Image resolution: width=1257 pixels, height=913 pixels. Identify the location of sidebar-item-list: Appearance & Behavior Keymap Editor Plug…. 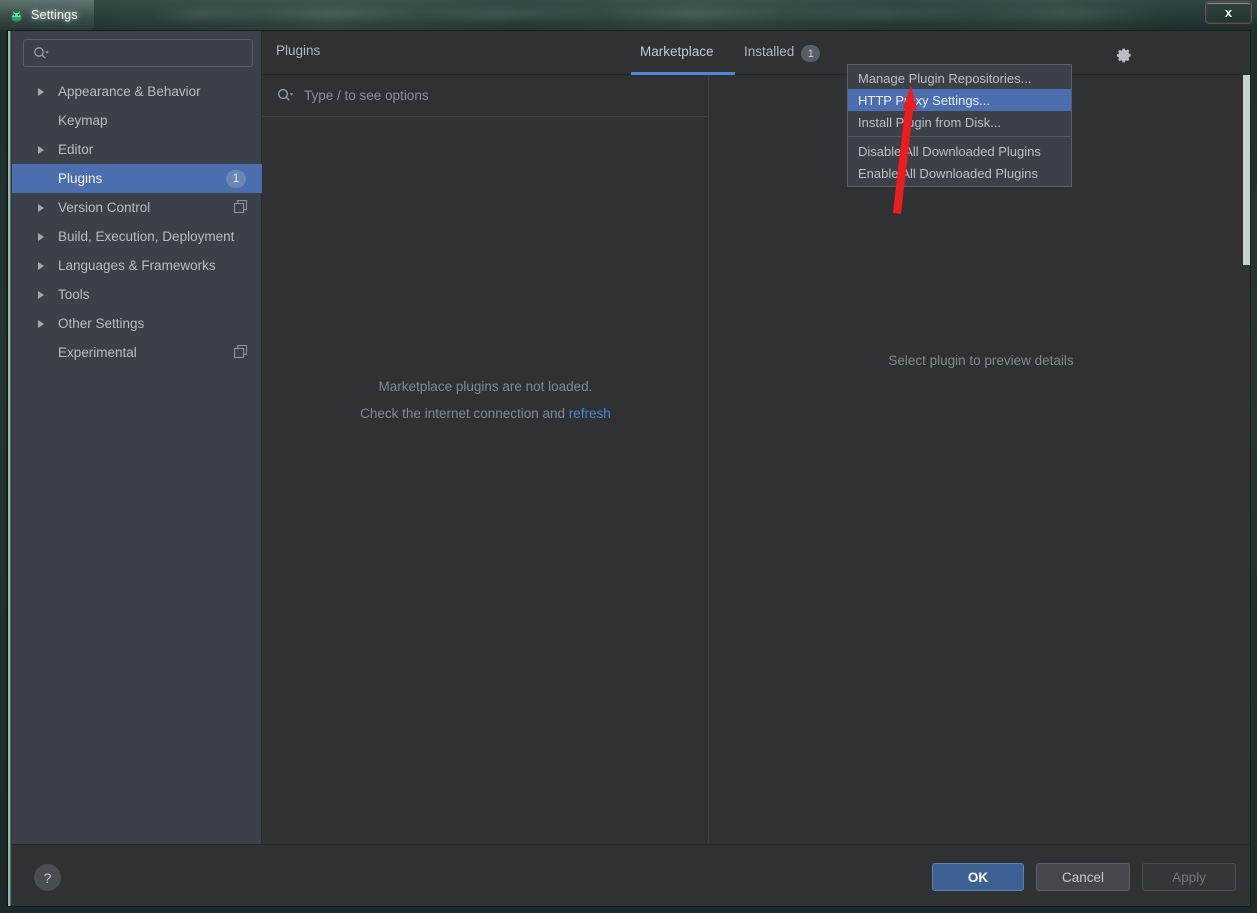
(137, 222).